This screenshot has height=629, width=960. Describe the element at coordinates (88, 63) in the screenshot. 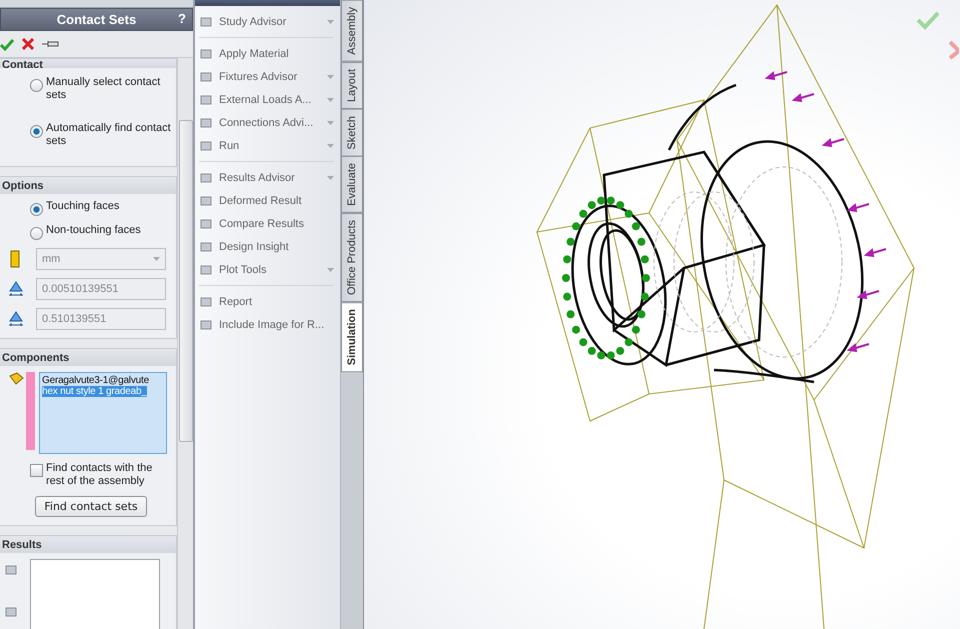

I see `section-header: Contact` at that location.